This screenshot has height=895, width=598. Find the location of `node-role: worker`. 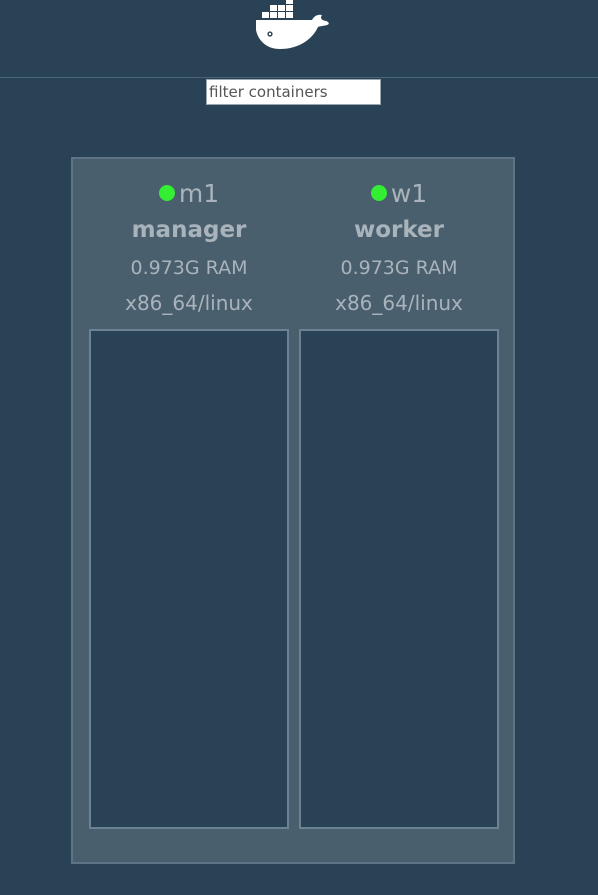

node-role: worker is located at coordinates (398, 230).